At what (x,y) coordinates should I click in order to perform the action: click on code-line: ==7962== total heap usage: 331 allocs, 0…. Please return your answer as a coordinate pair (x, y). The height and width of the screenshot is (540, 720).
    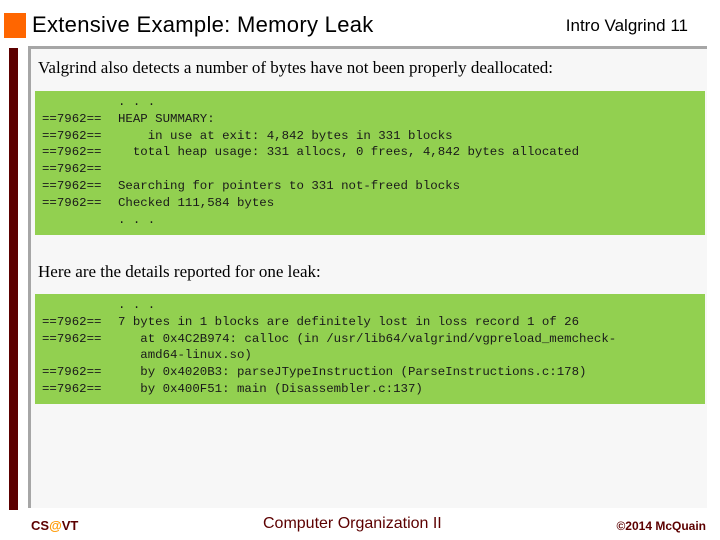
    Looking at the image, I should click on (370, 152).